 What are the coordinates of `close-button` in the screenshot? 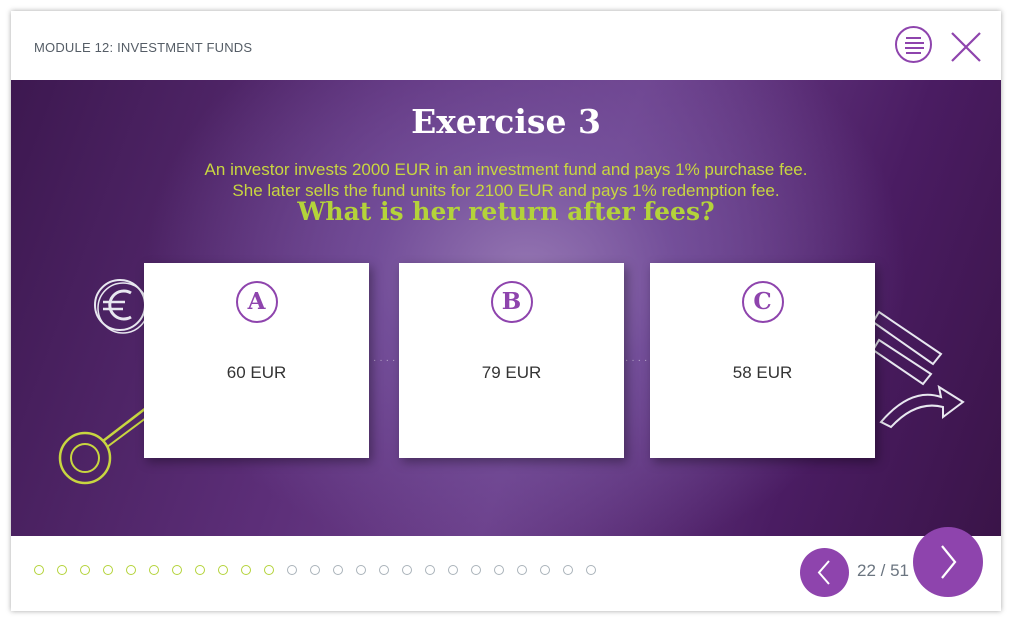 It's located at (966, 47).